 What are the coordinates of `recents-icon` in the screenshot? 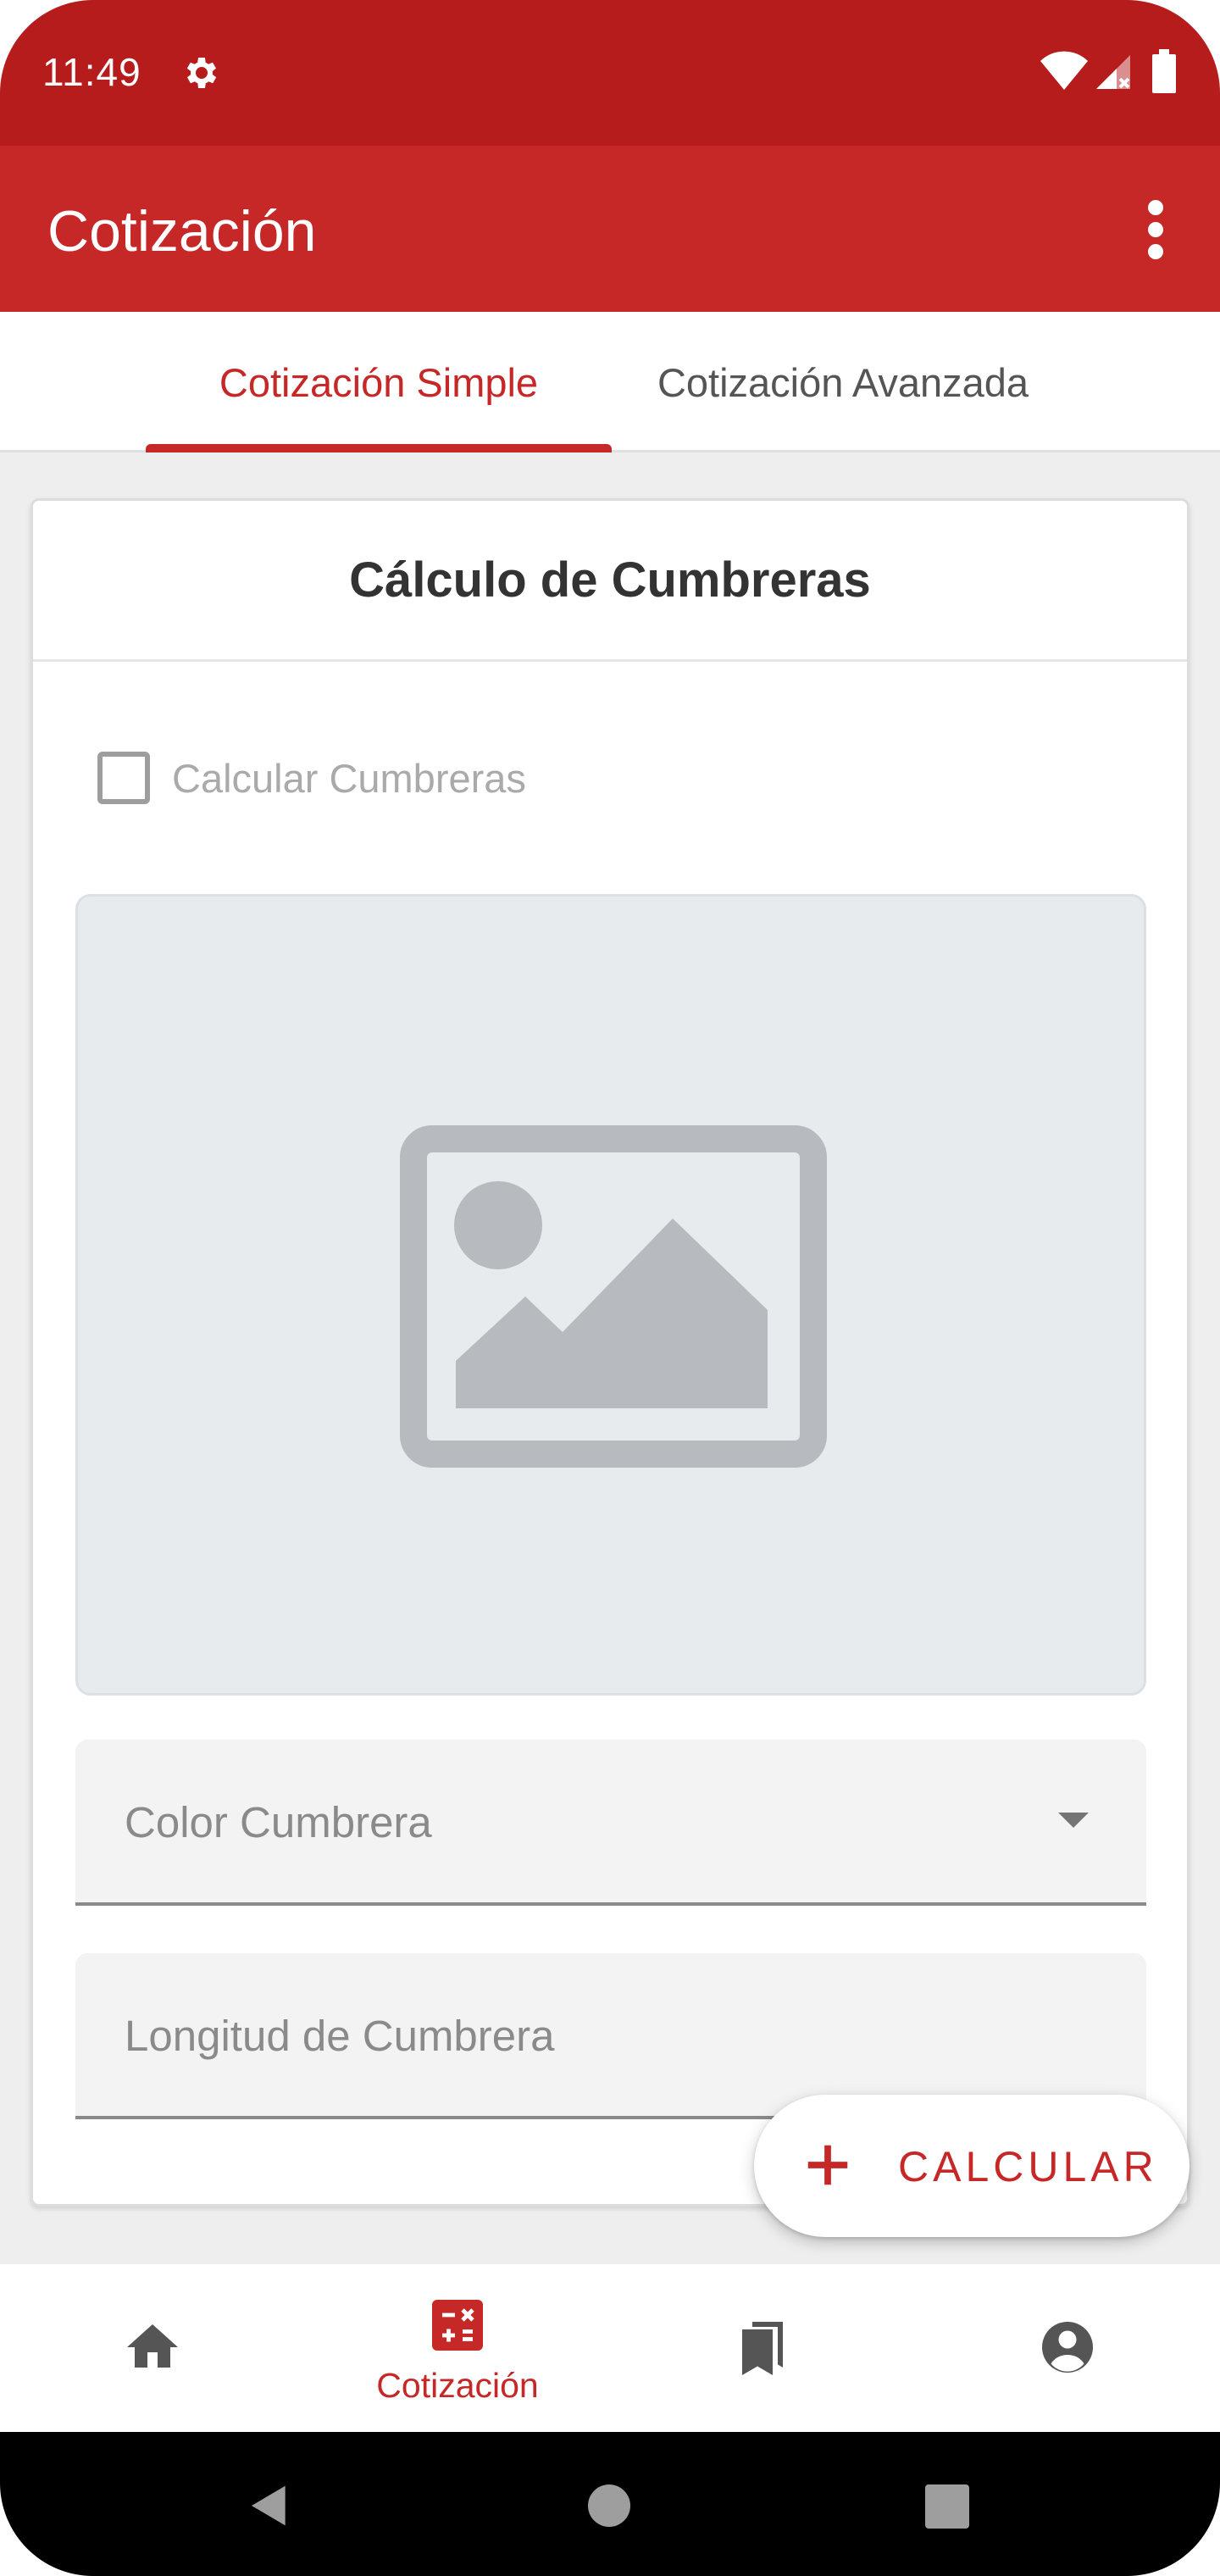 It's located at (947, 2506).